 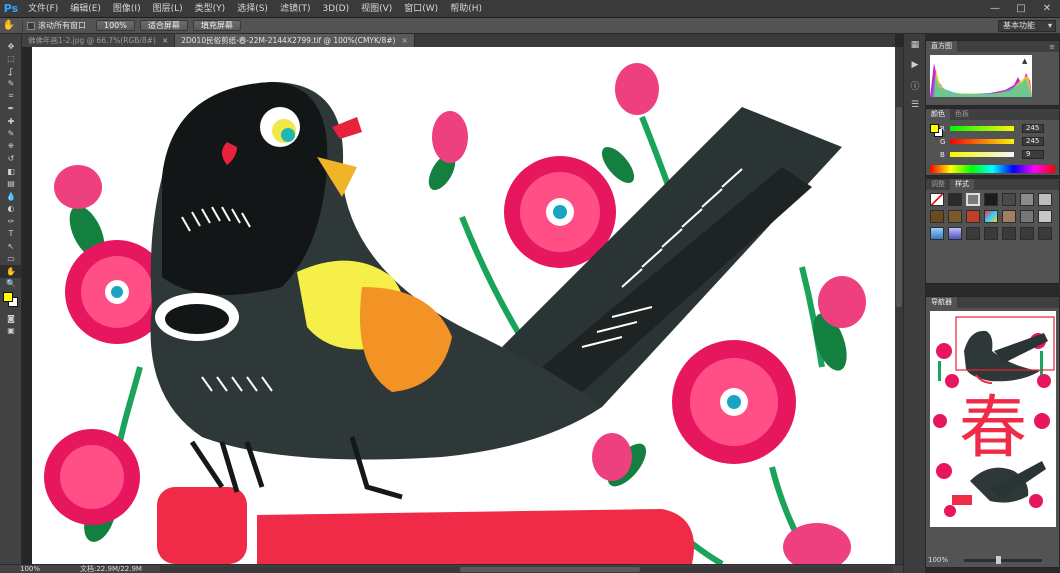 What do you see at coordinates (962, 184) in the screenshot?
I see `tab-styles: 样式` at bounding box center [962, 184].